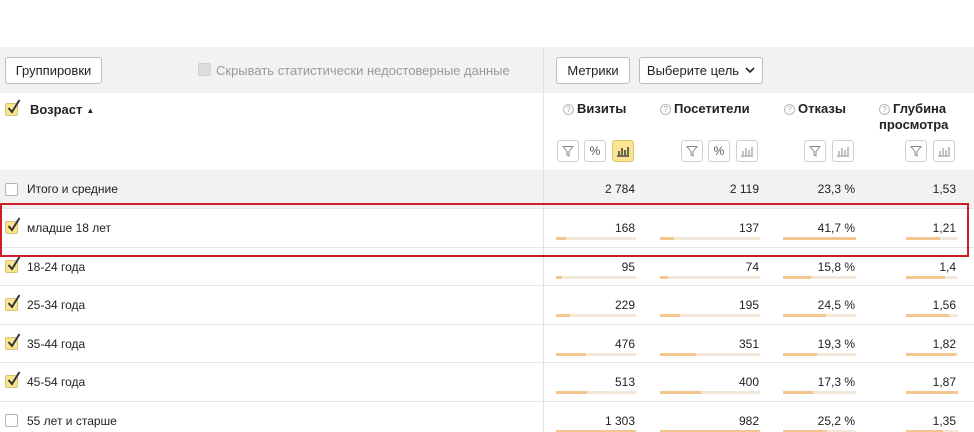  Describe the element at coordinates (62, 109) in the screenshot. I see `dimension-title: Возраст ▲` at that location.